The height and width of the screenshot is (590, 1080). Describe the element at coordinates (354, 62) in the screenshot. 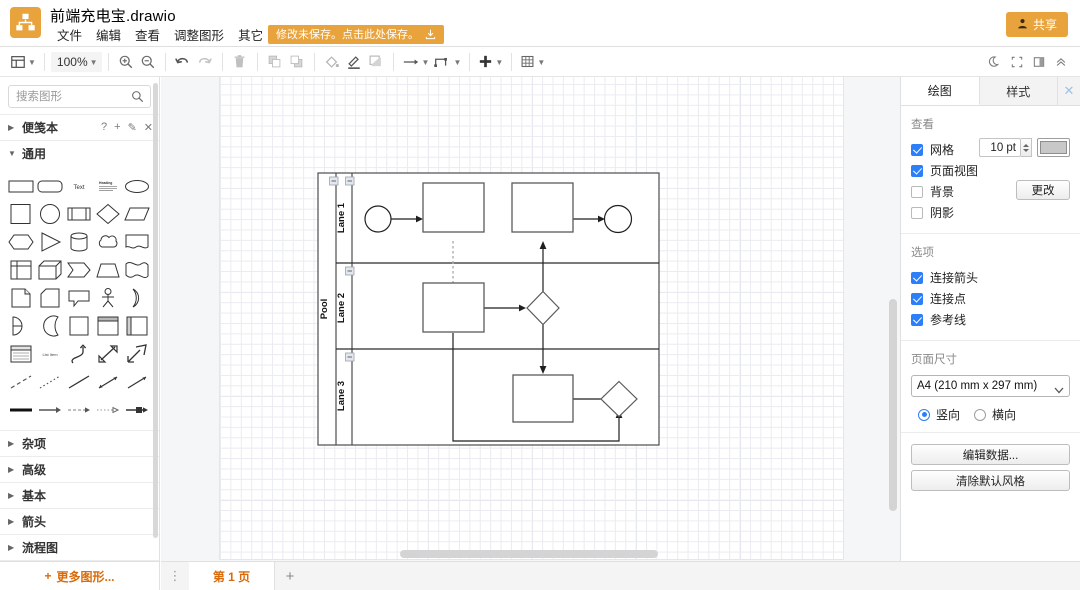

I see `line-color-icon` at that location.